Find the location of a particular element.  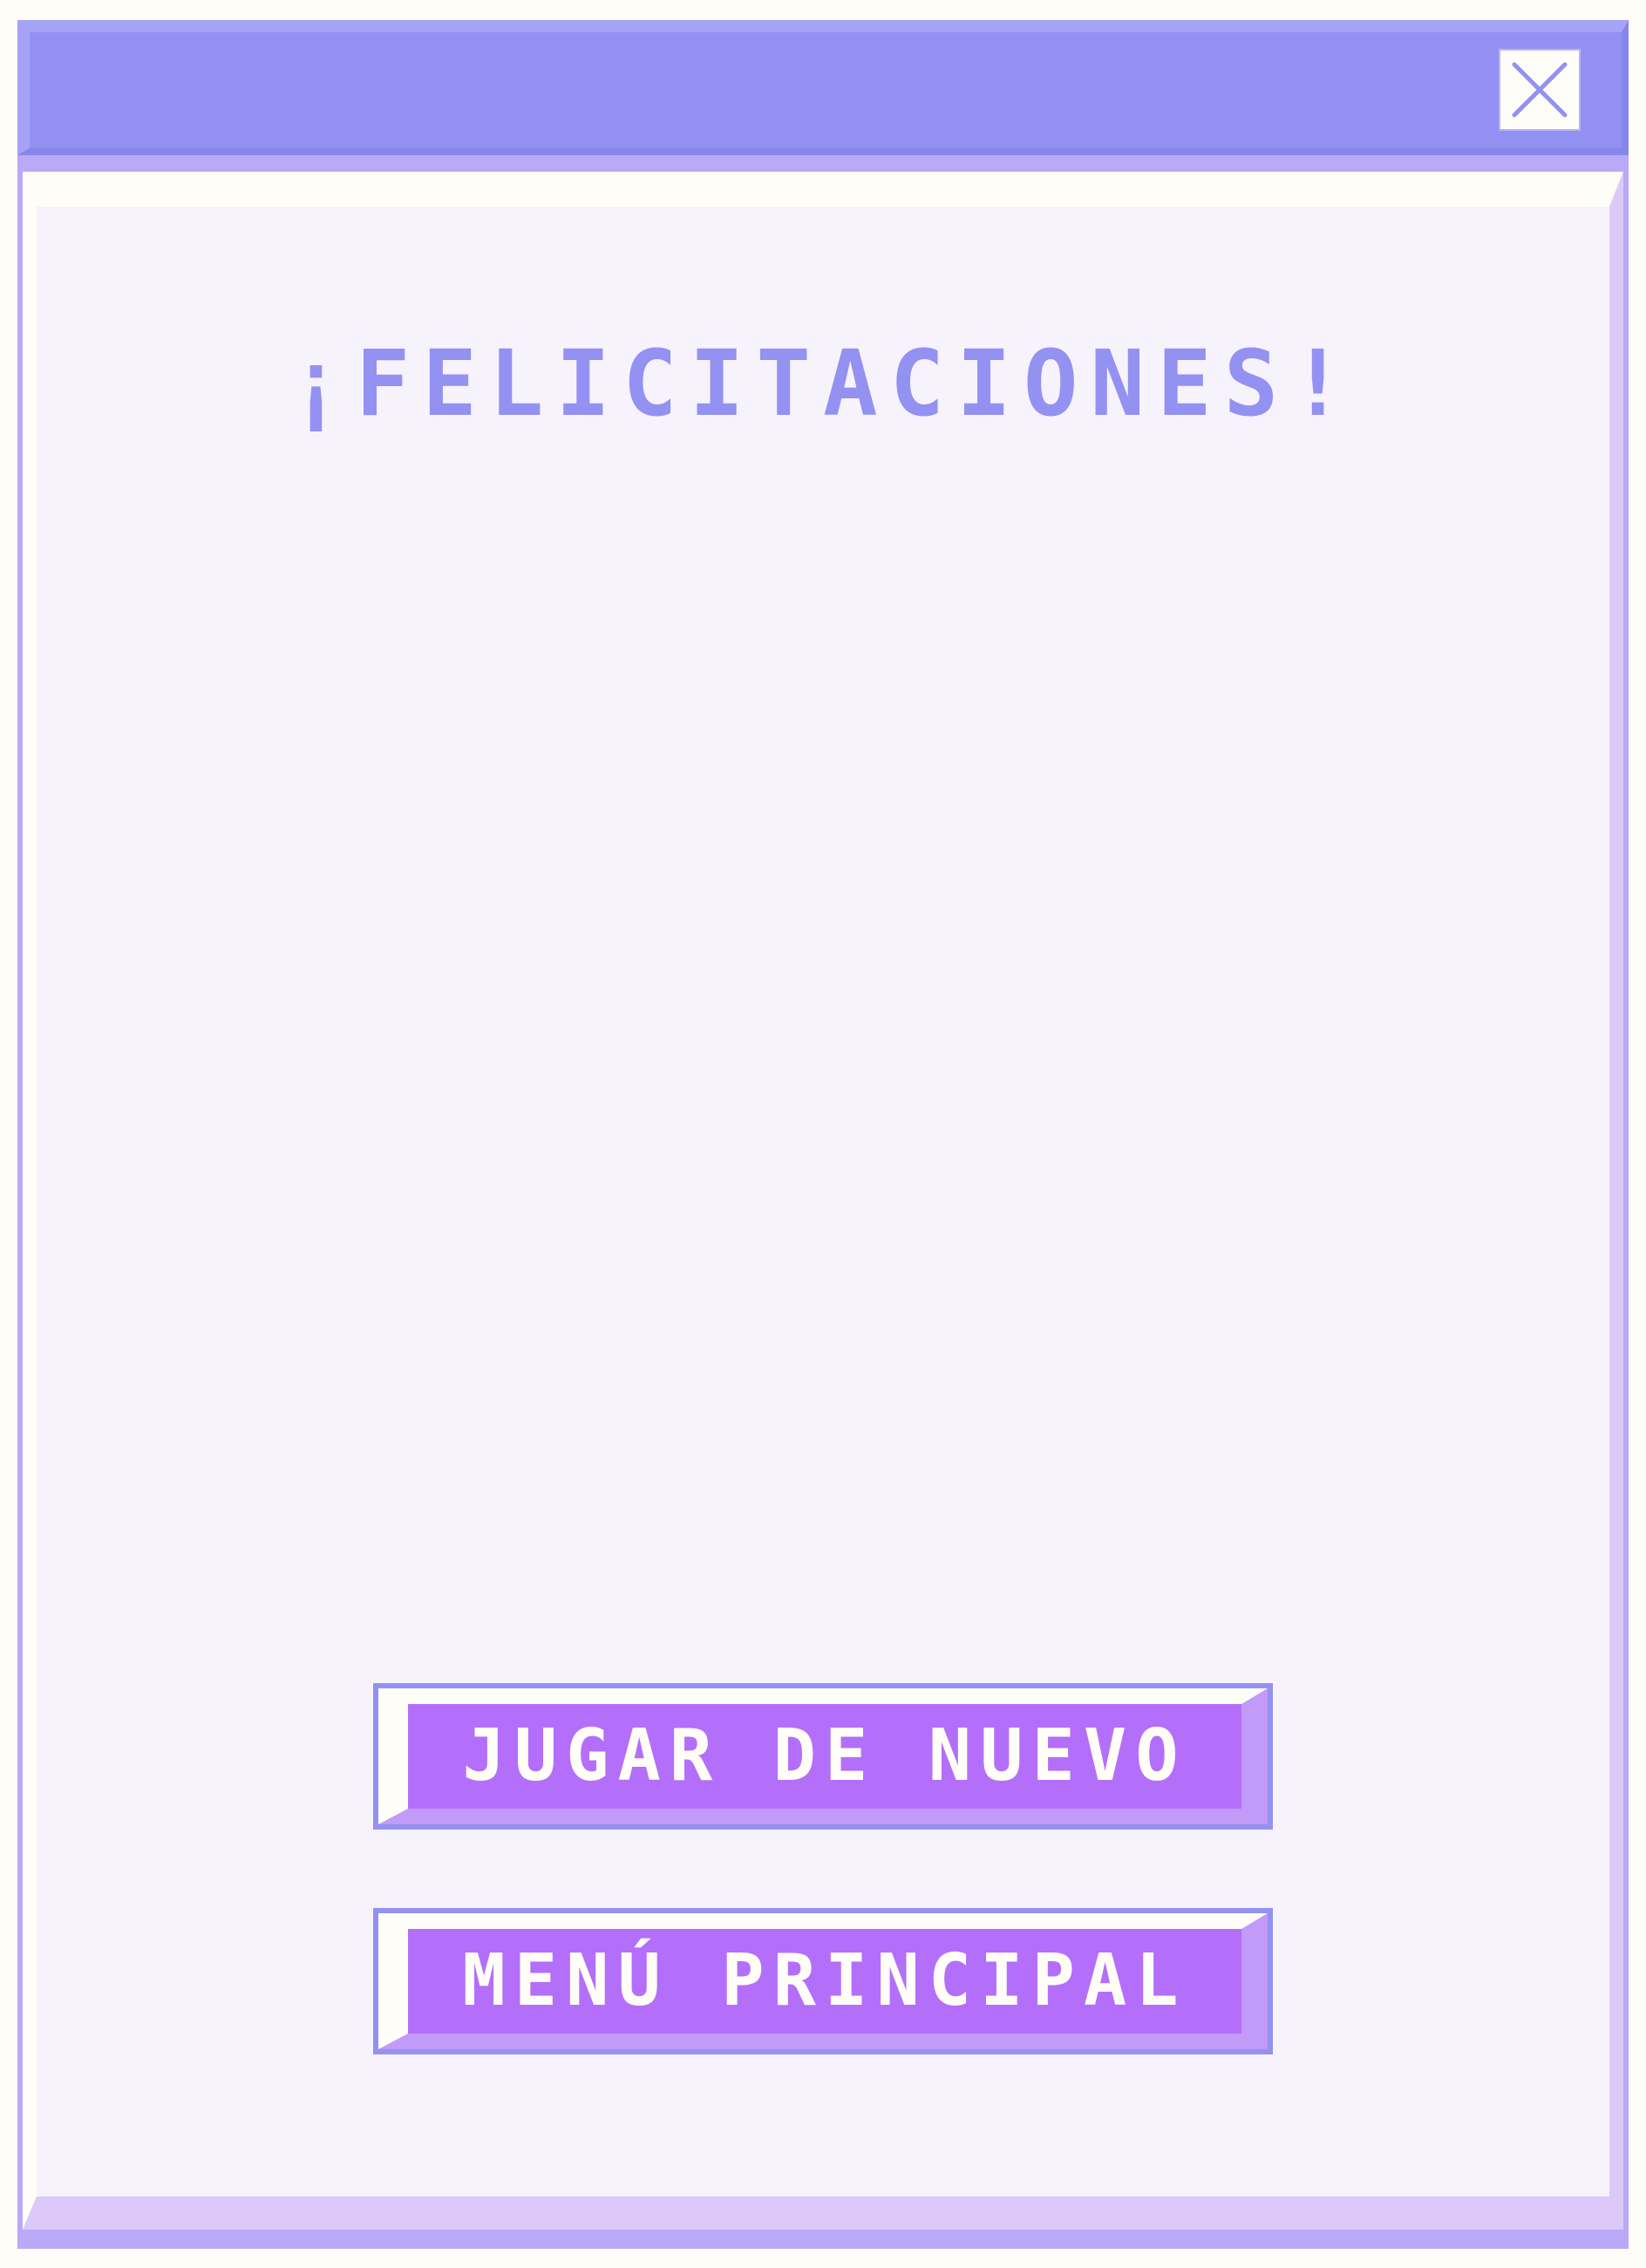

close-button is located at coordinates (1540, 90).